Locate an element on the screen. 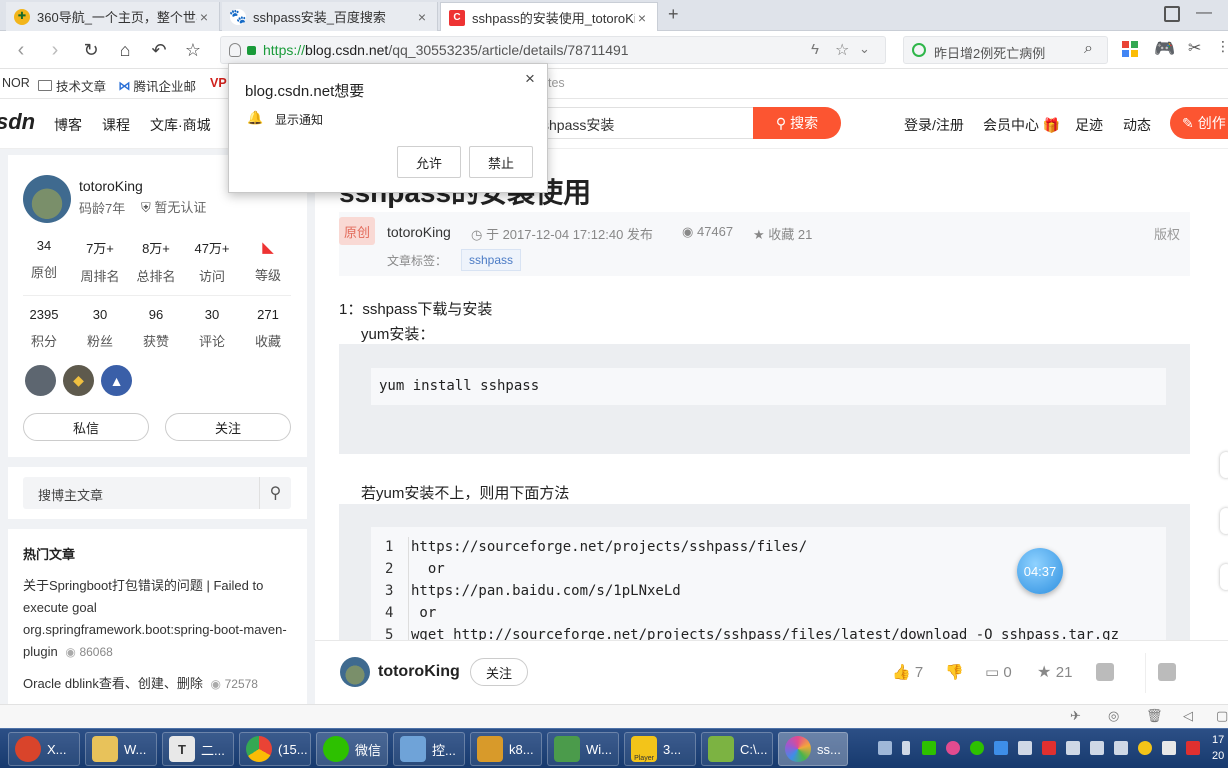 The height and width of the screenshot is (768, 1228). tab-csdn: C sshpass的安装使用_totoroKi × is located at coordinates (549, 17).